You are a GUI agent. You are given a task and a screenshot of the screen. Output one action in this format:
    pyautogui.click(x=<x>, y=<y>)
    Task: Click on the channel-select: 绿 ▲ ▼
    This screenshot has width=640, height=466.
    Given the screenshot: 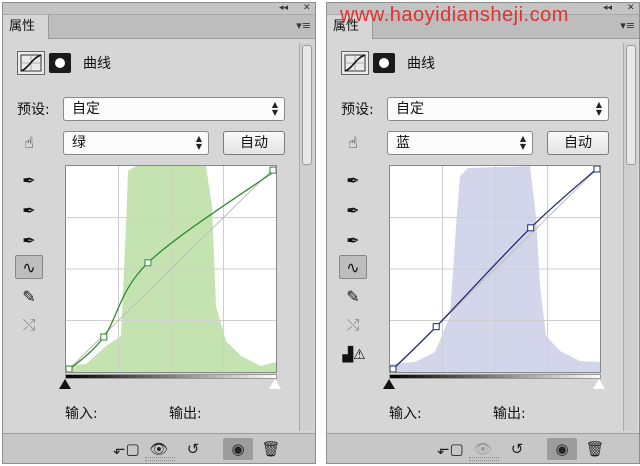 What is the action you would take?
    pyautogui.click(x=136, y=143)
    